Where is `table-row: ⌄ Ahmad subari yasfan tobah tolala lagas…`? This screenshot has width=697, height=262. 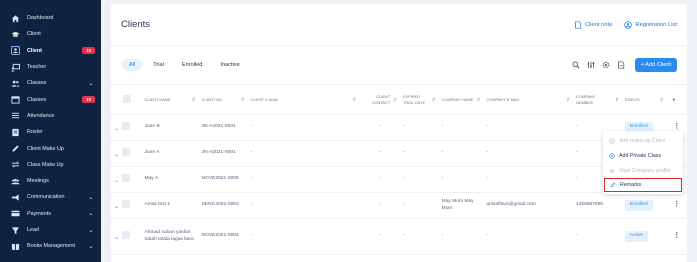
table-row: ⌄ Ahmad subari yasfan tobah tolala lagas… is located at coordinates (399, 236).